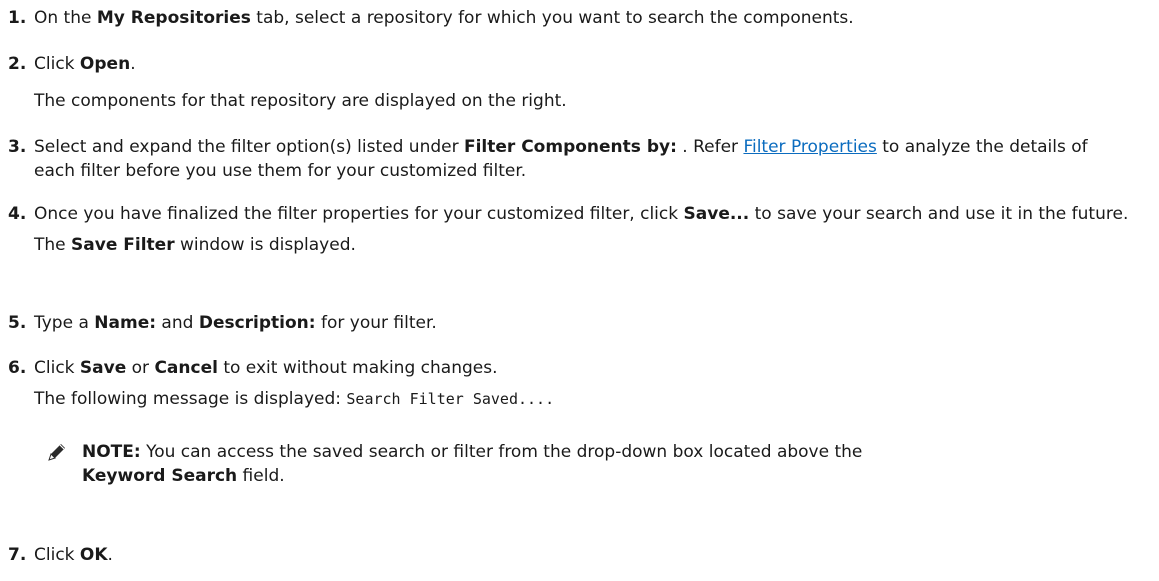 This screenshot has height=581, width=1159. What do you see at coordinates (73, 555) in the screenshot?
I see `step-text: Click OK.` at bounding box center [73, 555].